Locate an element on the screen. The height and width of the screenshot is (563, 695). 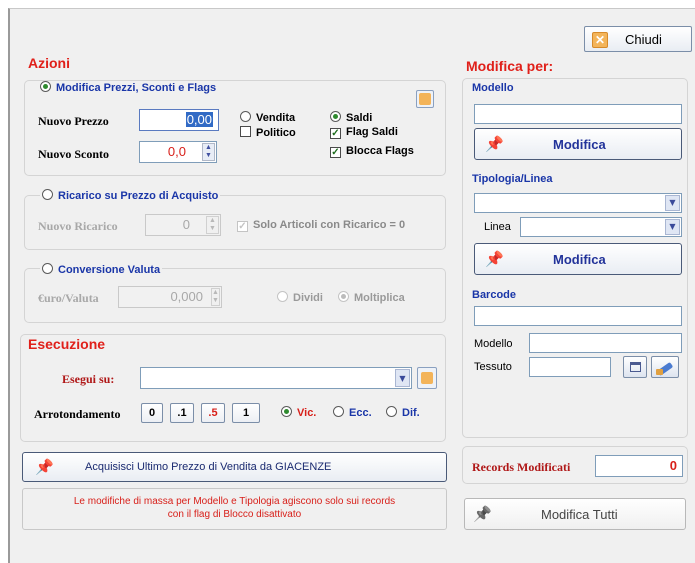
vendita-label: Vendita is located at coordinates (276, 118).